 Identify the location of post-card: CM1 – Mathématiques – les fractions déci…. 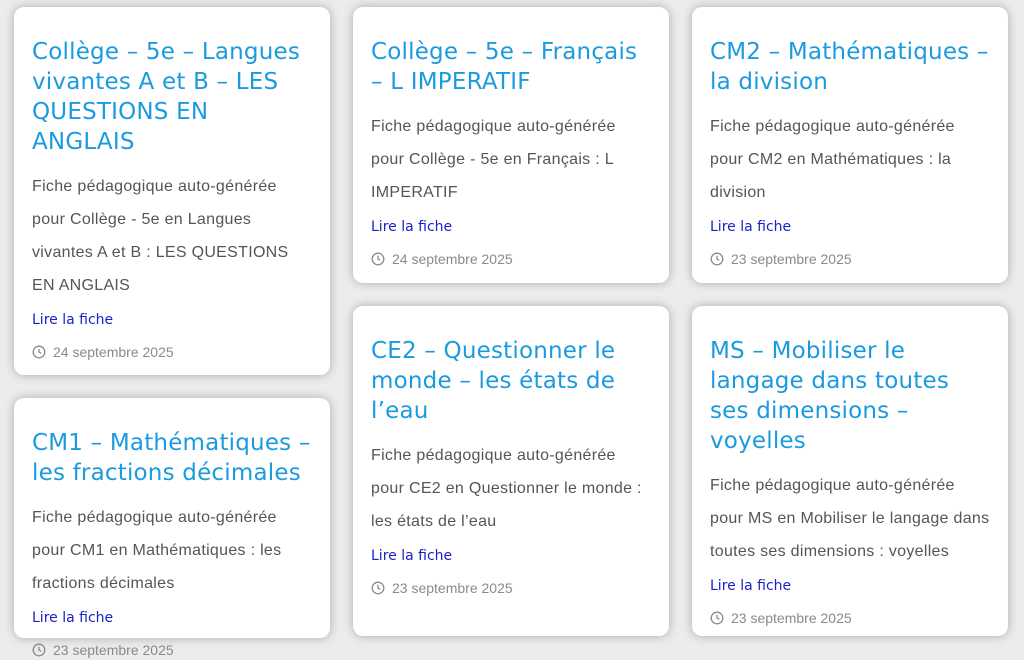
(172, 528).